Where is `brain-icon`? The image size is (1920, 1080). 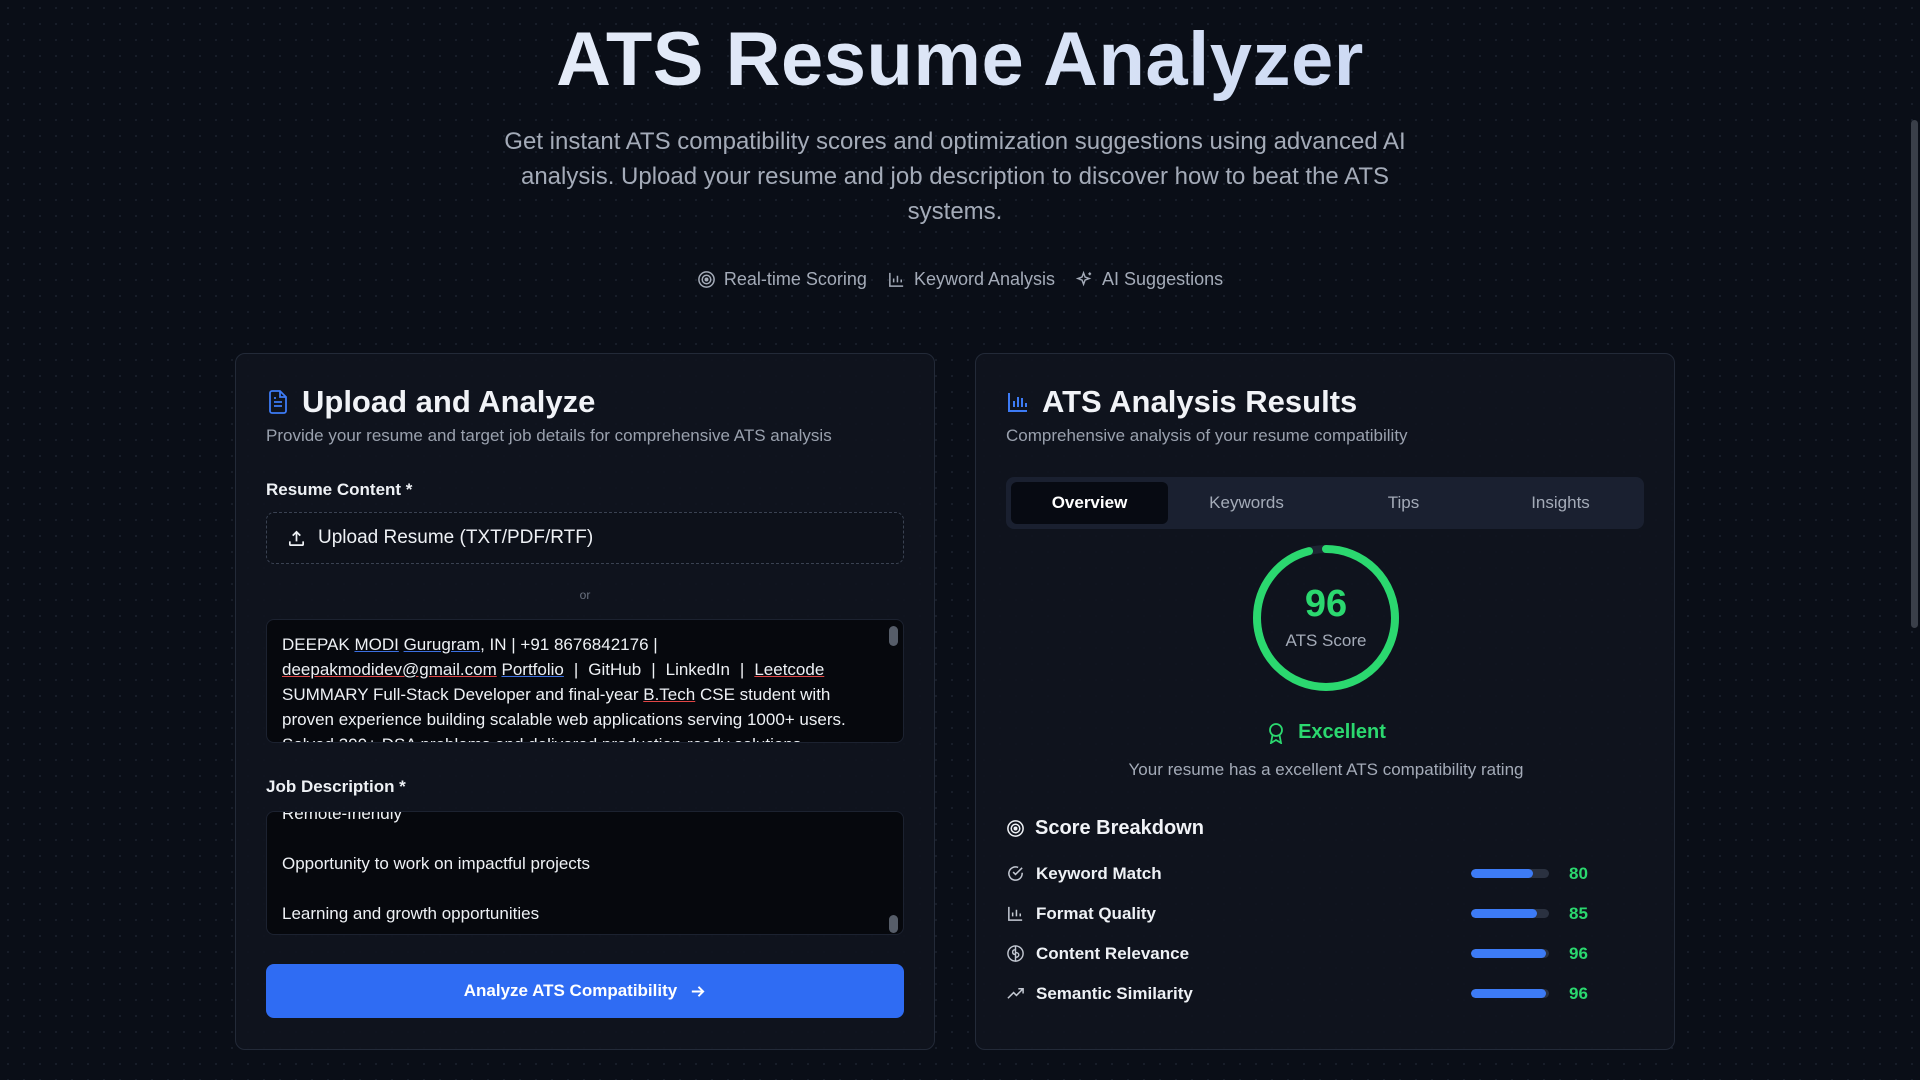 brain-icon is located at coordinates (1015, 953).